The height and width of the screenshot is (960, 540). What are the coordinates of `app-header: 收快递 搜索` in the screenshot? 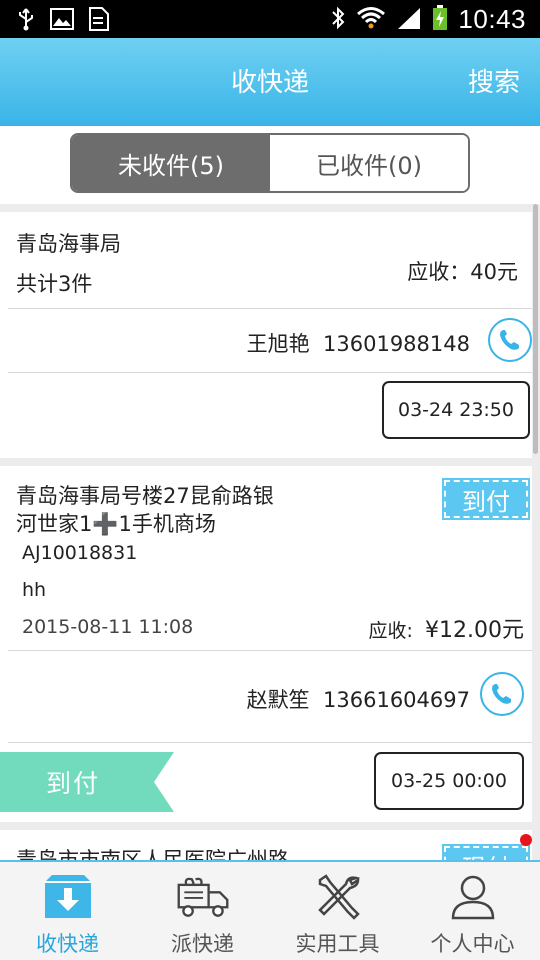 It's located at (270, 82).